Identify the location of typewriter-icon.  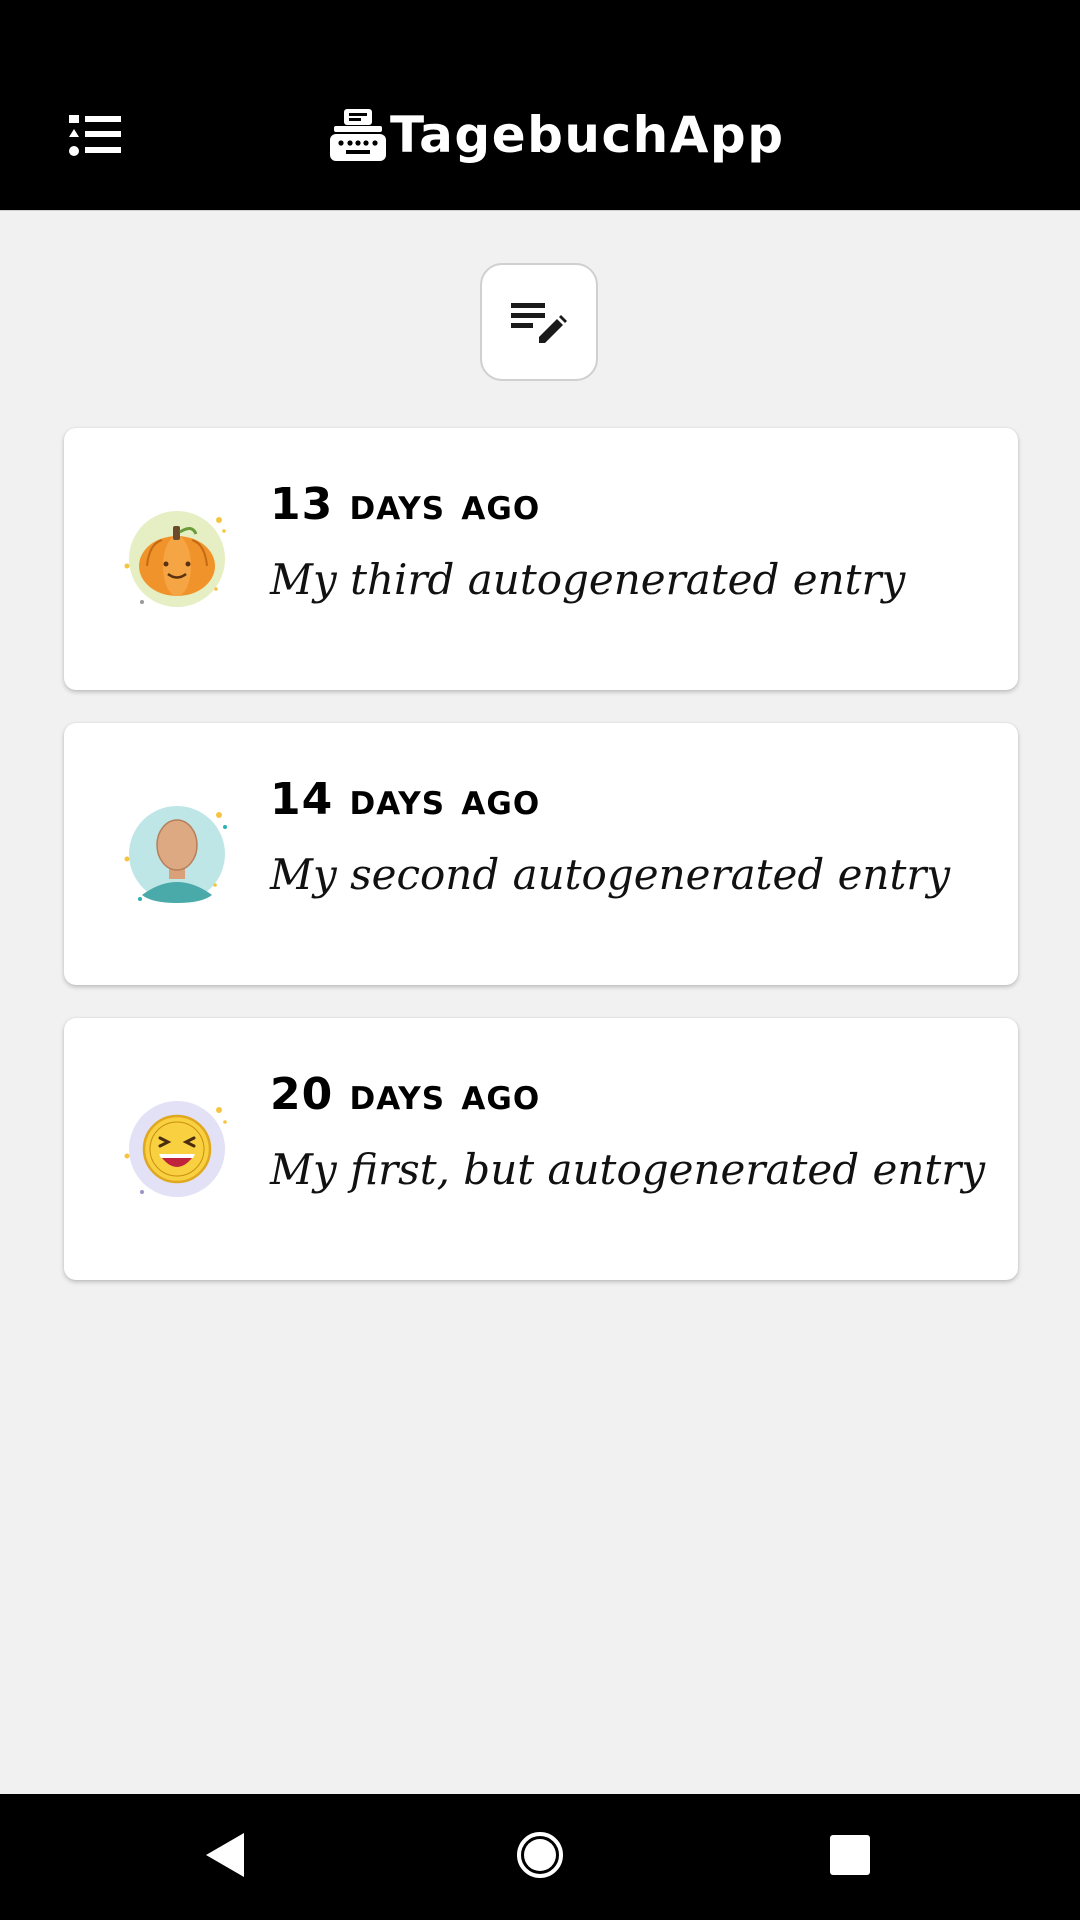
(358, 135).